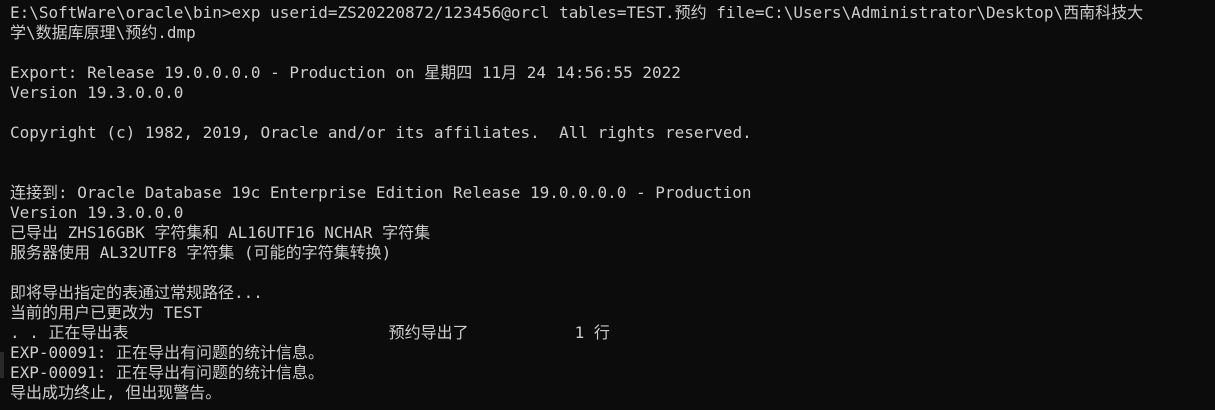 The height and width of the screenshot is (410, 1215). I want to click on console-line: 已导出 ZHS16GBK 字符集和 AL16UTF16 NCHAR 字符集, so click(220, 232).